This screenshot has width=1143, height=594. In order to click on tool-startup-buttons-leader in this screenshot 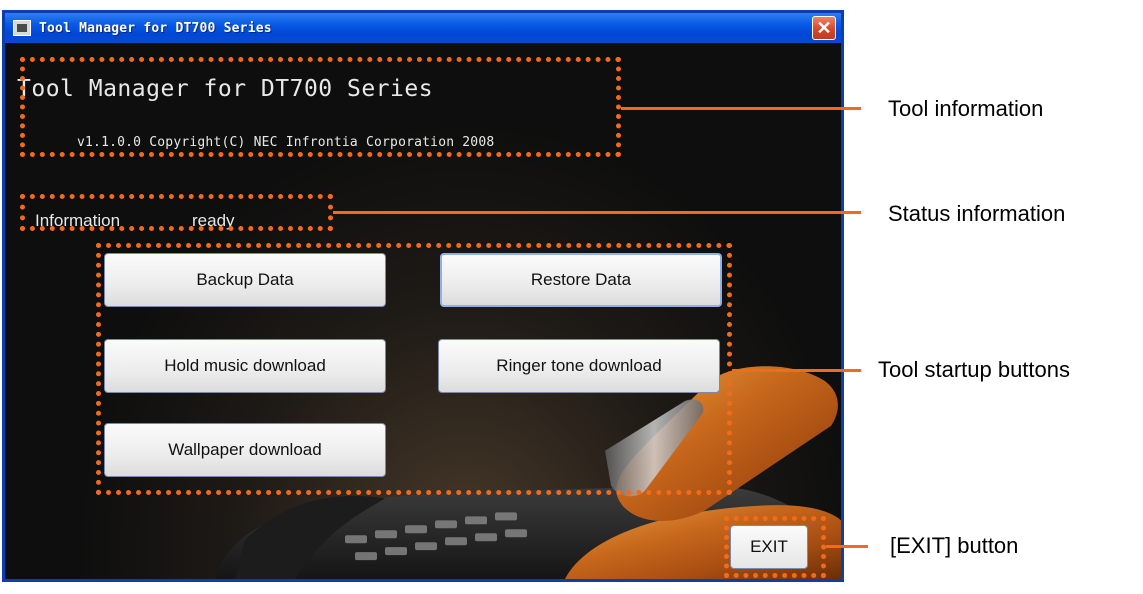, I will do `click(796, 370)`.